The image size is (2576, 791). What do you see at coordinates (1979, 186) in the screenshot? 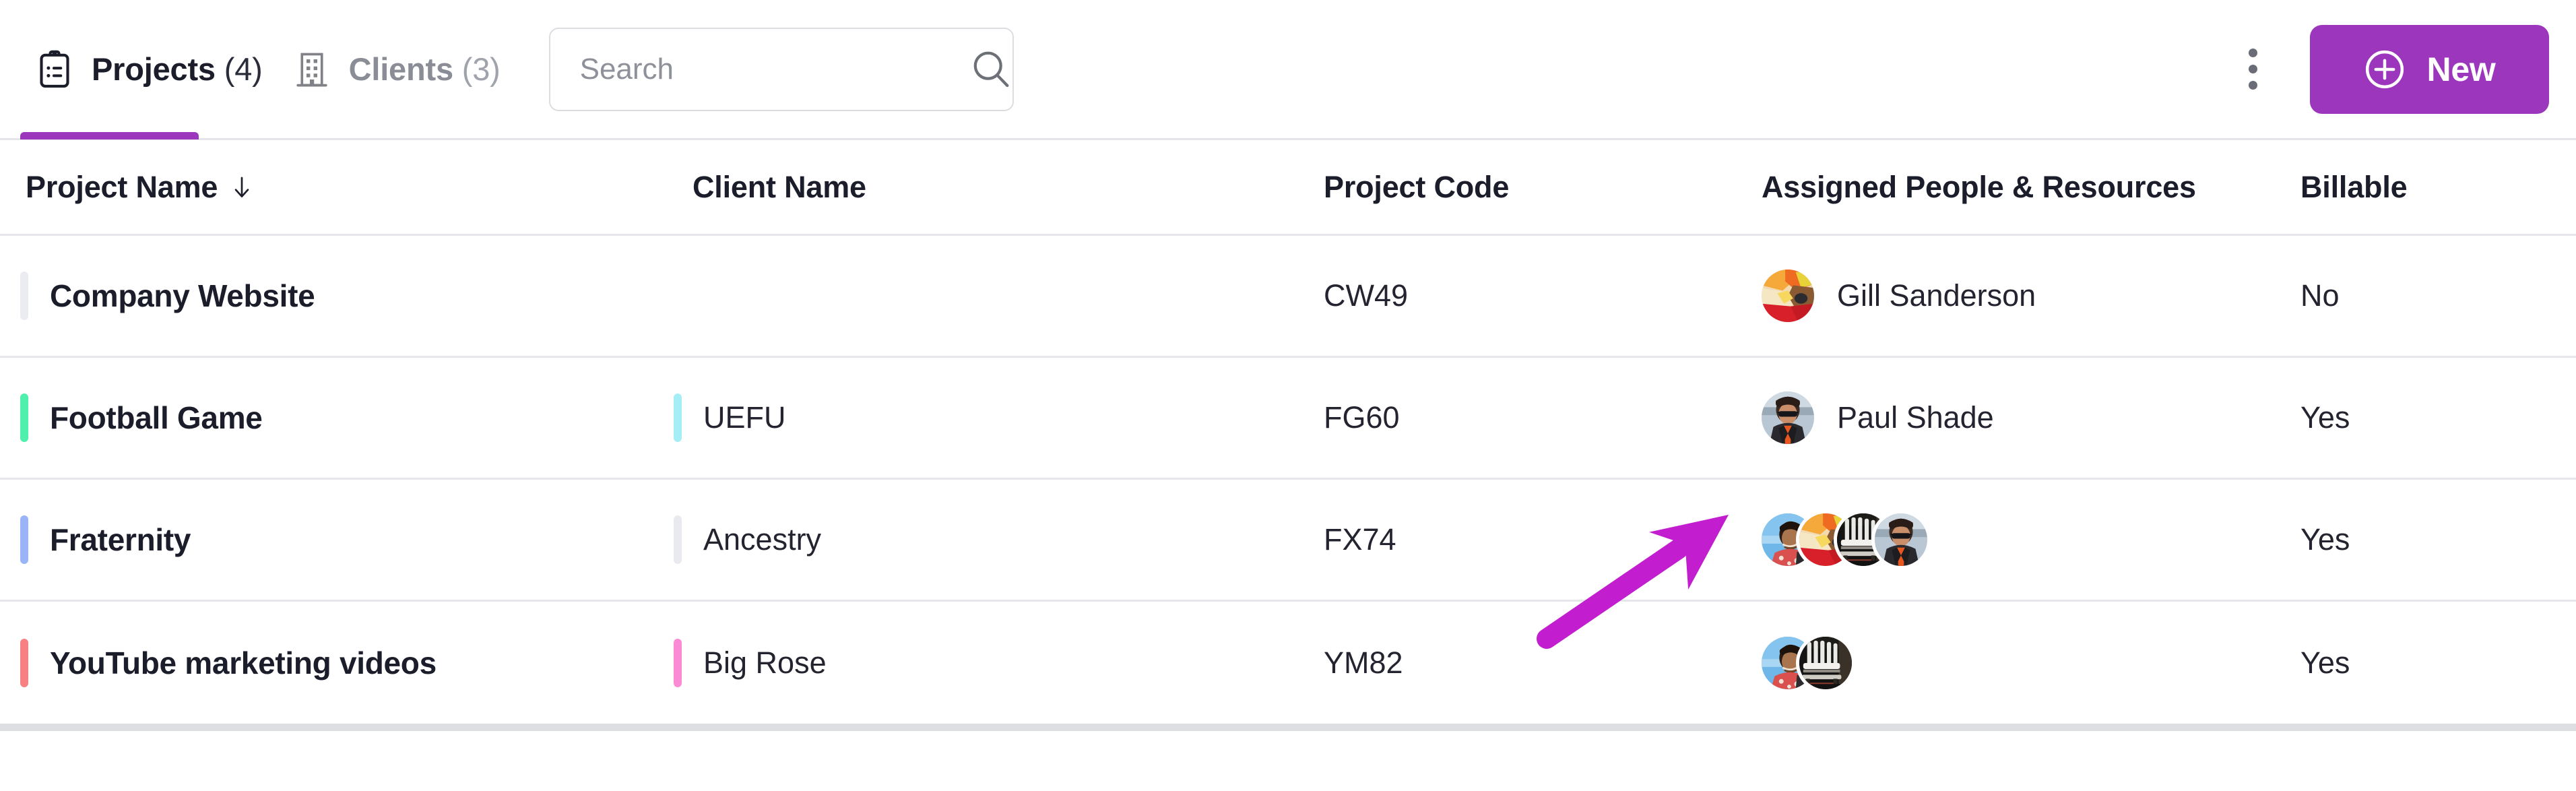
I see `column-header-assigned-people-label: Assigned People & Resources` at bounding box center [1979, 186].